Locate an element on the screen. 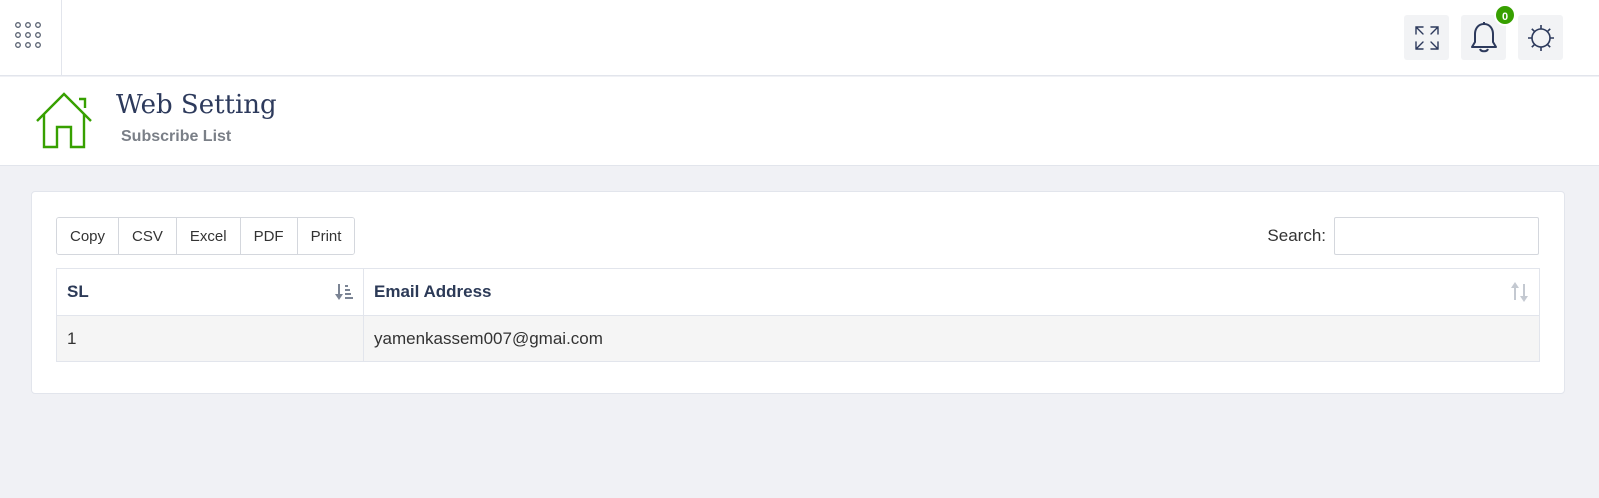  page-subtitle: Subscribe List is located at coordinates (176, 136).